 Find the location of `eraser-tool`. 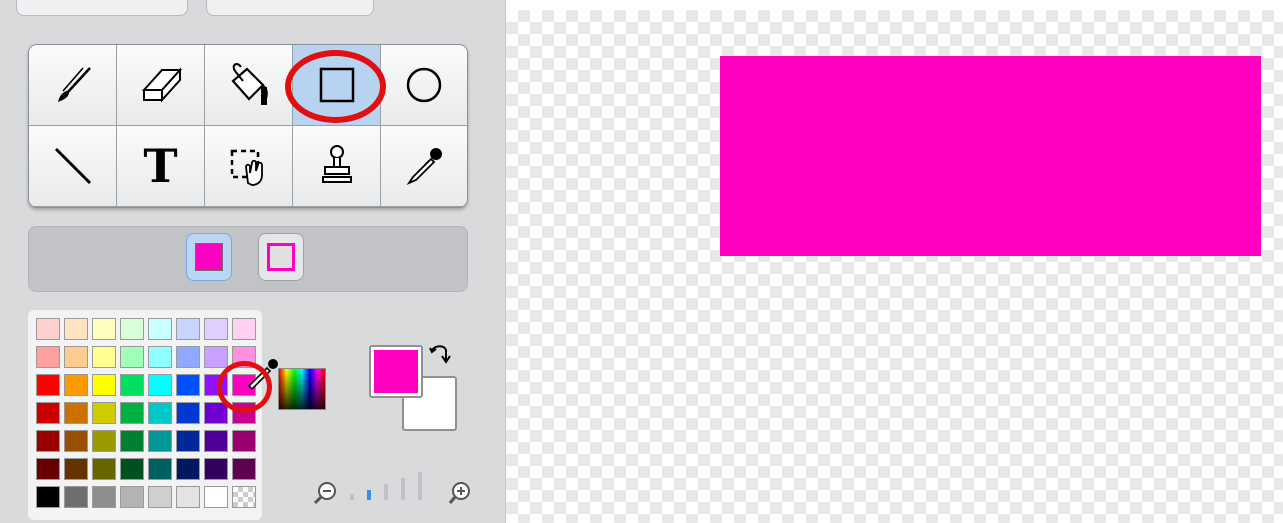

eraser-tool is located at coordinates (161, 85).